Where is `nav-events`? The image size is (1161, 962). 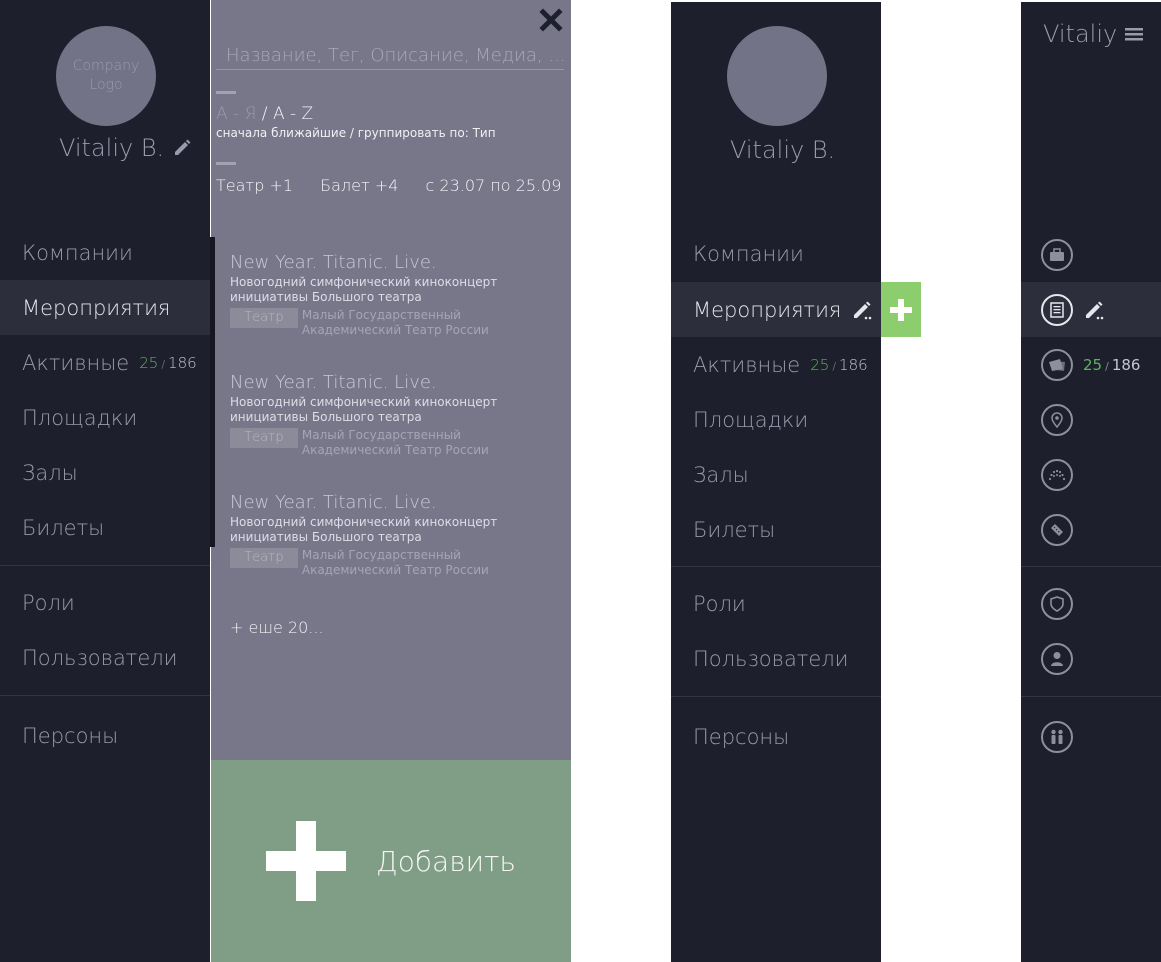 nav-events is located at coordinates (1091, 309).